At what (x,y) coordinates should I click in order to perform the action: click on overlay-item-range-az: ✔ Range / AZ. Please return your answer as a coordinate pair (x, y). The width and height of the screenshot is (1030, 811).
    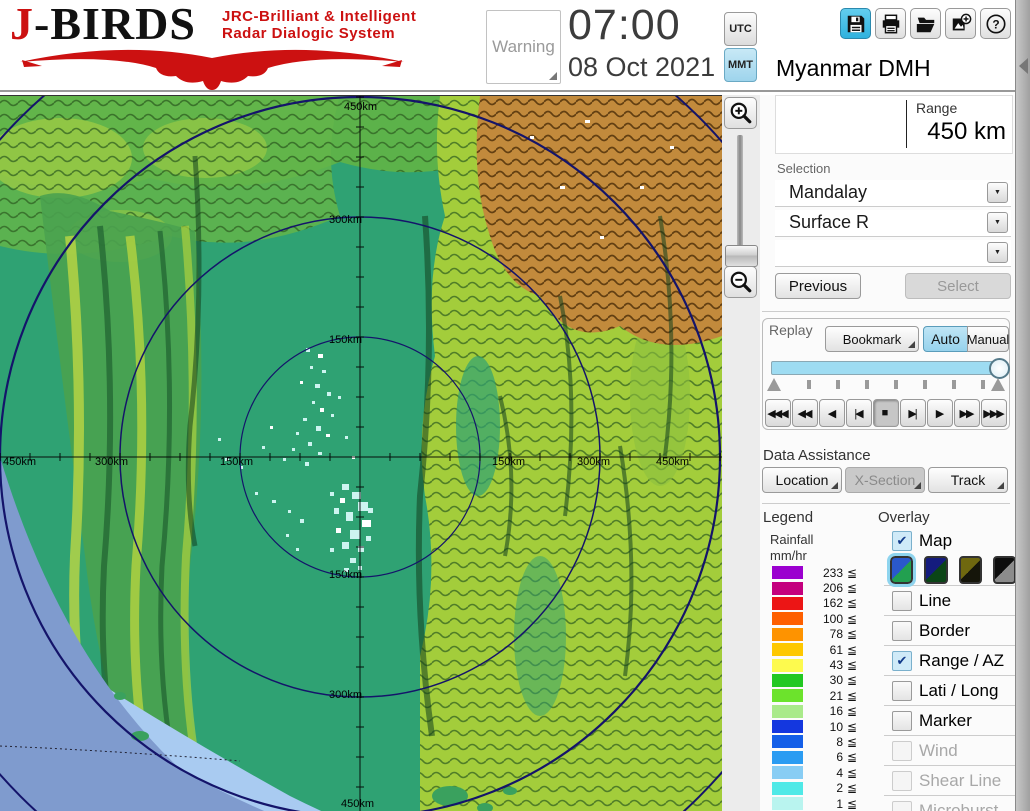
    Looking at the image, I should click on (950, 660).